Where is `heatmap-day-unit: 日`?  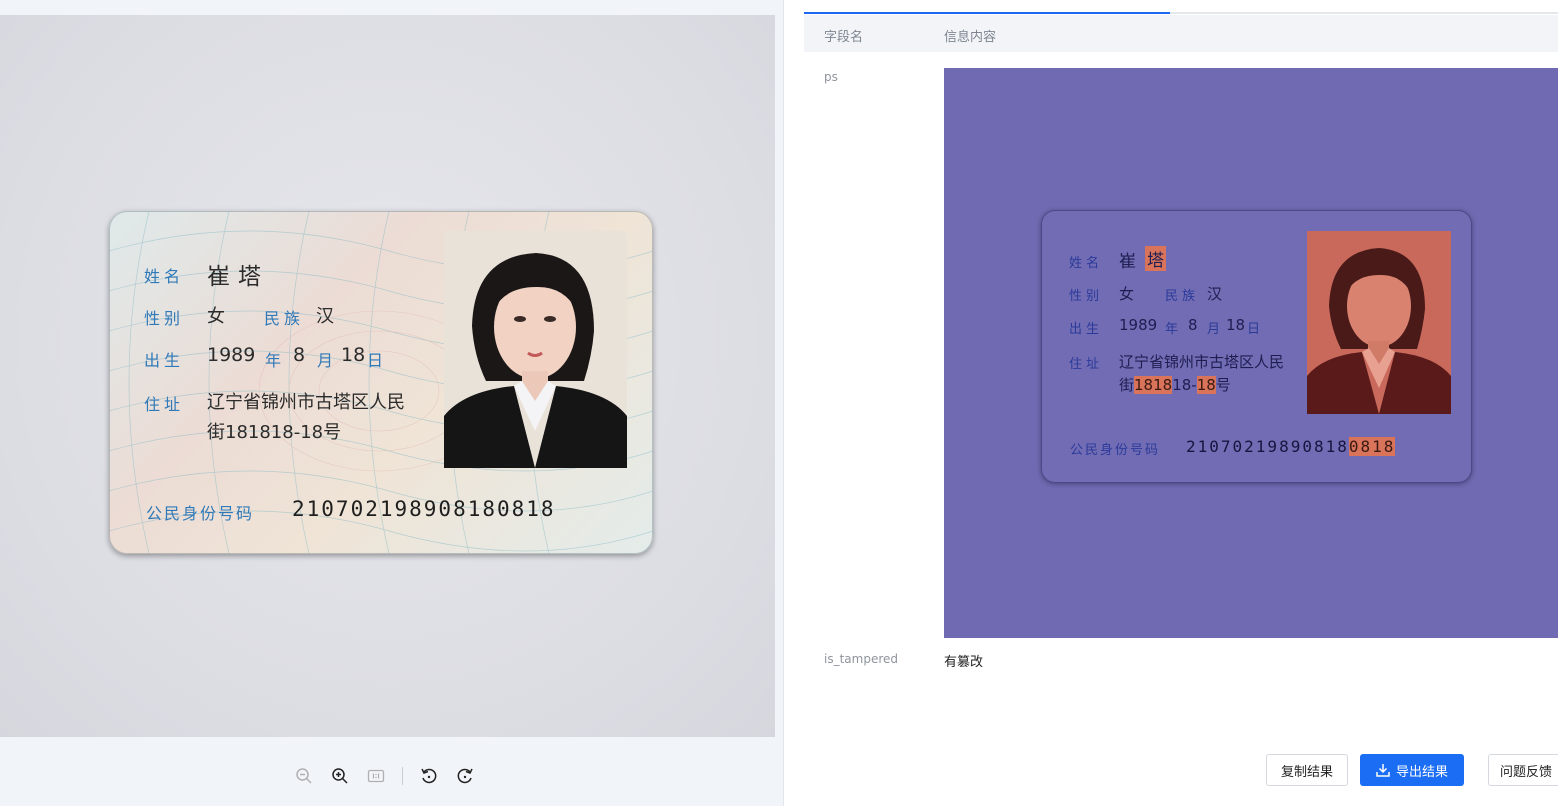
heatmap-day-unit: 日 is located at coordinates (1256, 329).